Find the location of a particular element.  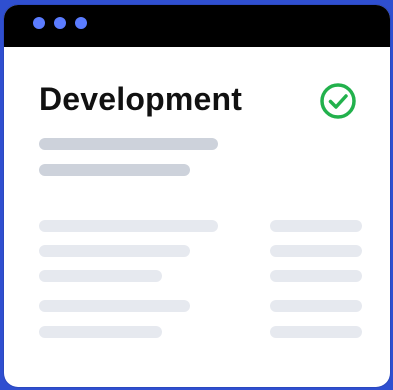

page-title: Development is located at coordinates (141, 99).